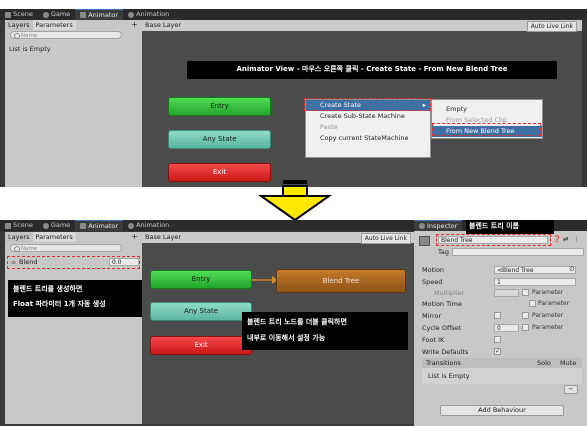 This screenshot has height=426, width=587. I want to click on mute-label: Mute, so click(568, 363).